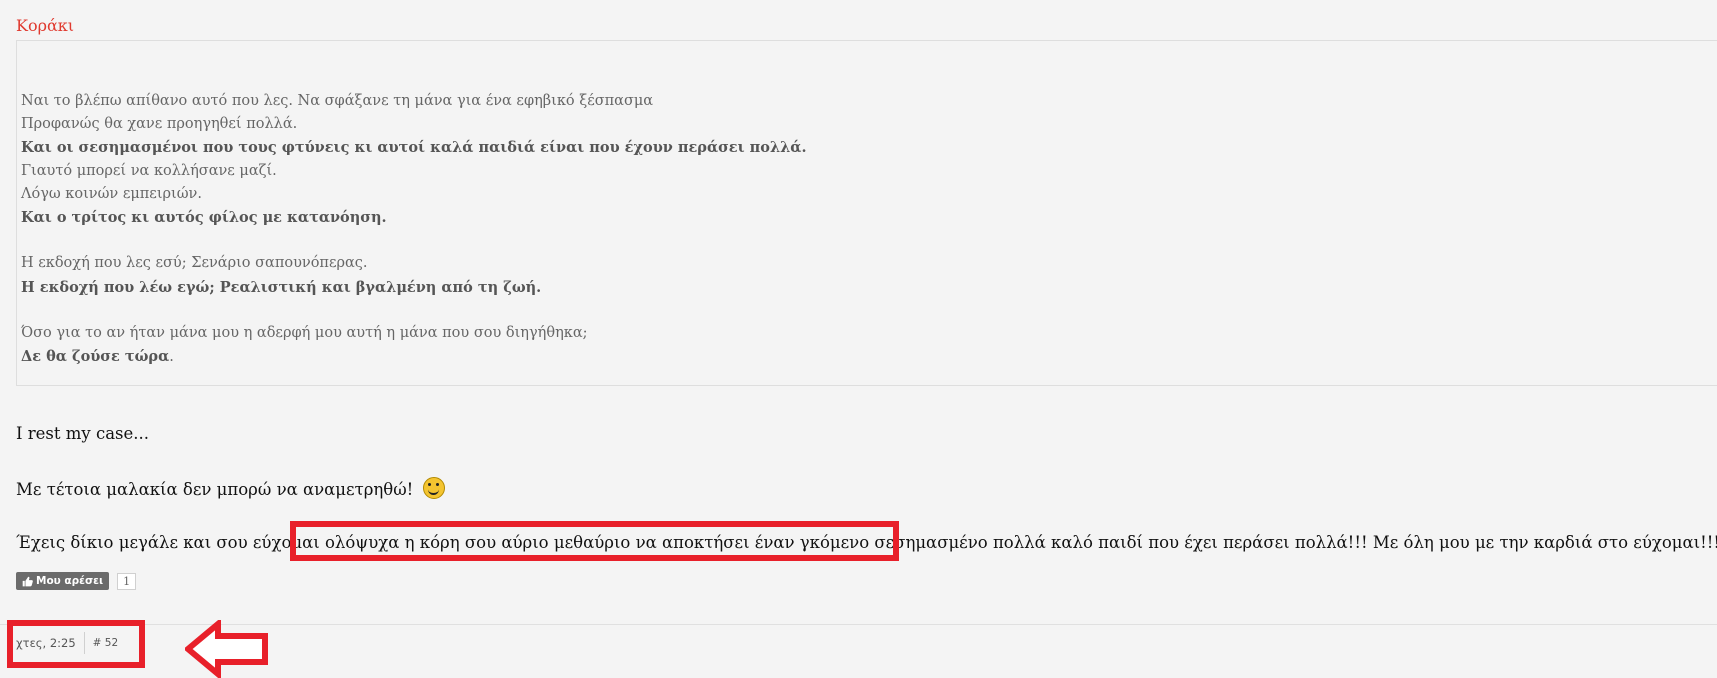 Image resolution: width=1717 pixels, height=678 pixels. I want to click on meta-separator, so click(84, 643).